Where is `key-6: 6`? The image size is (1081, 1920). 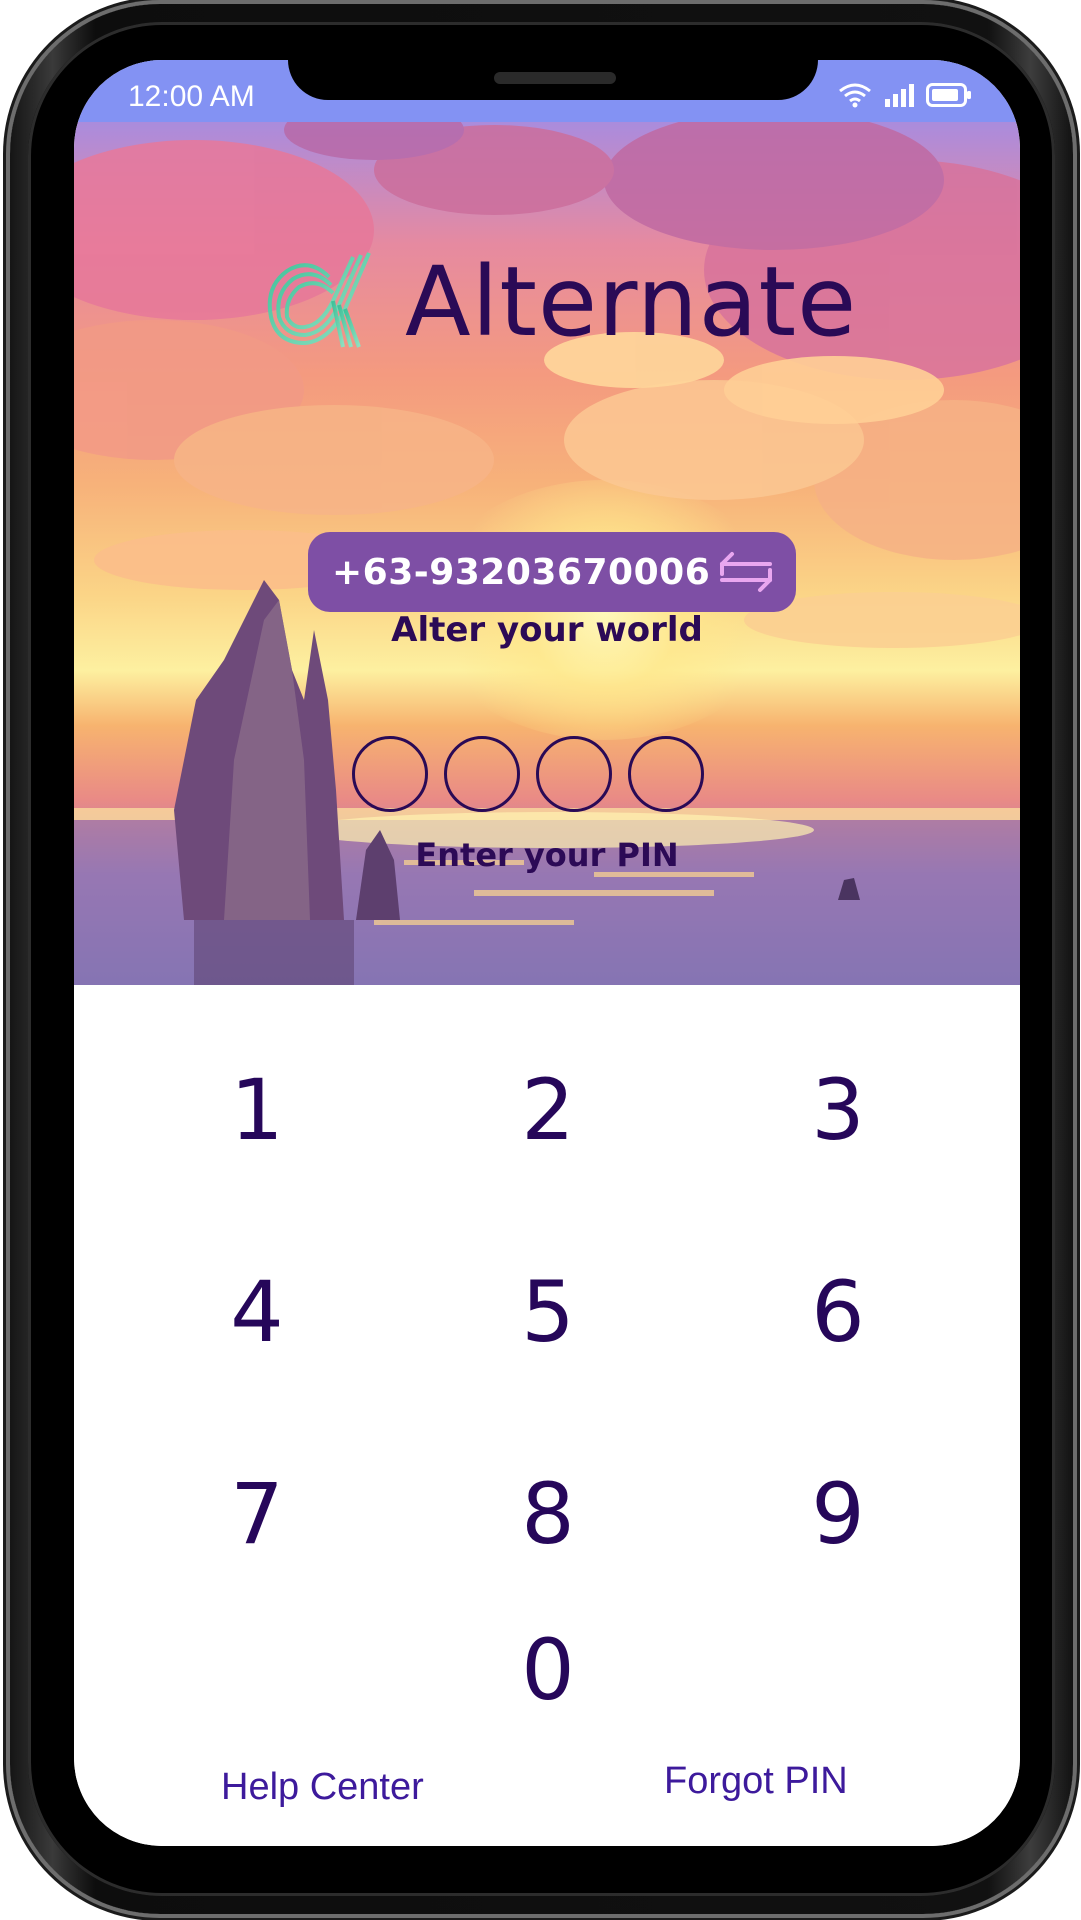
key-6: 6 is located at coordinates (838, 1312).